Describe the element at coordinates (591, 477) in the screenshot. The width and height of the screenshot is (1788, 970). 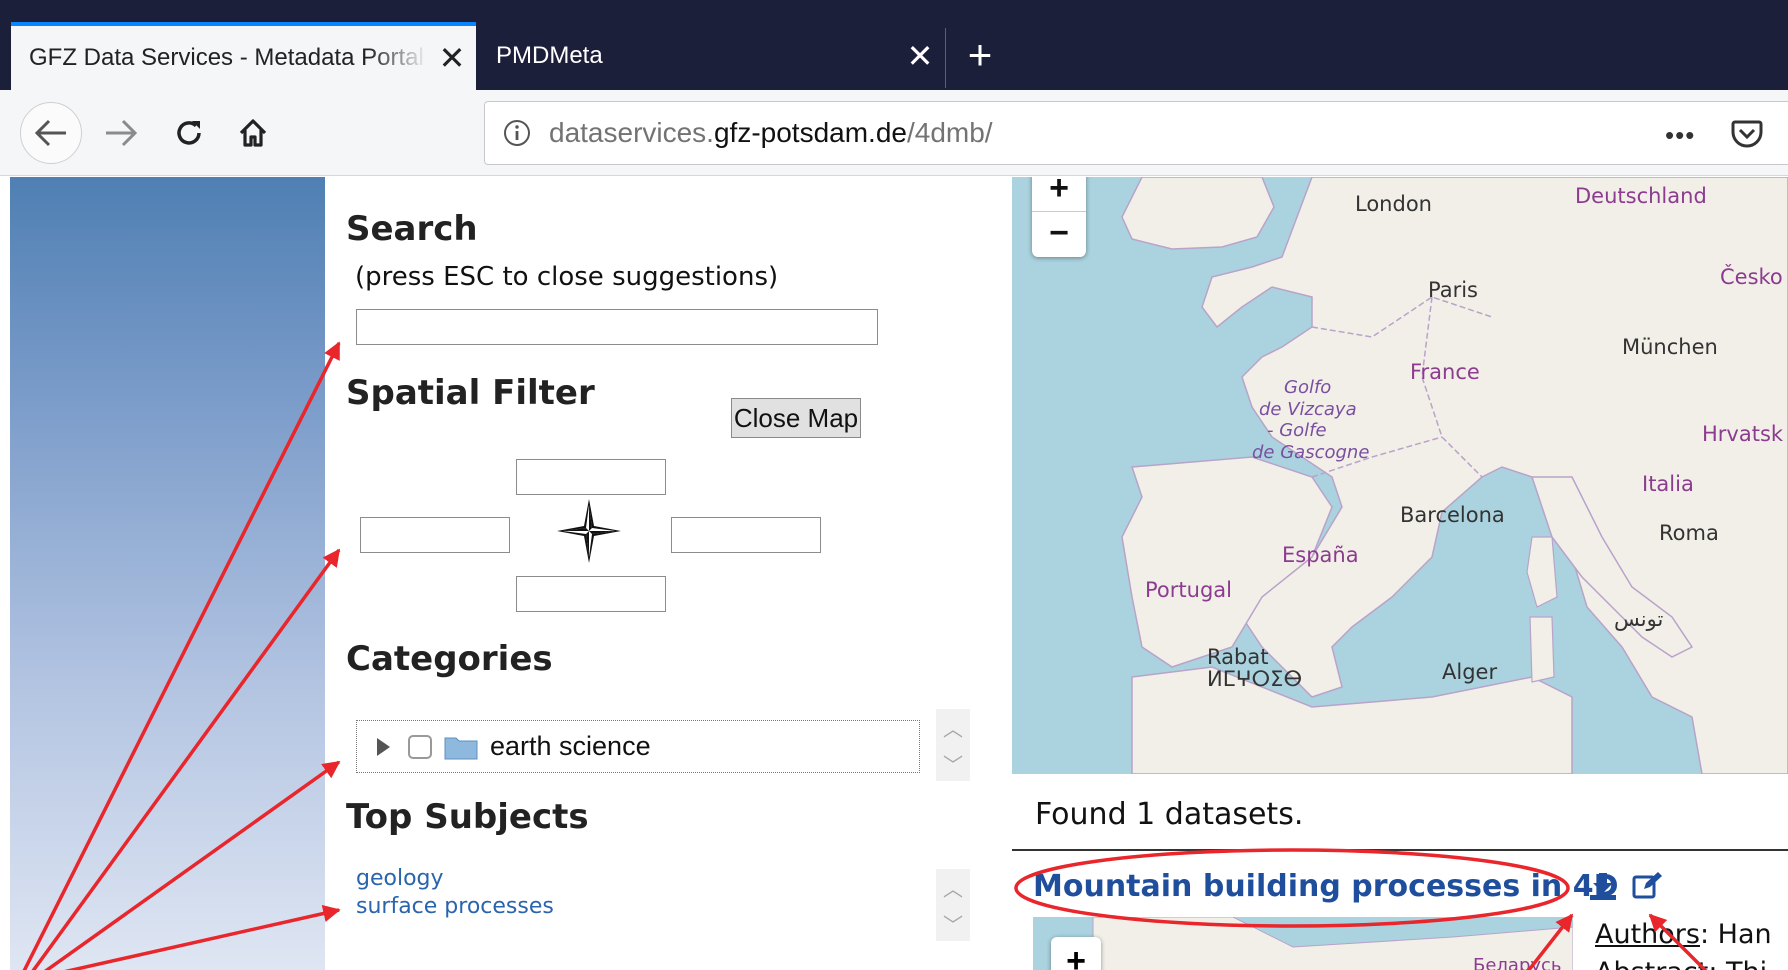
I see `north-input` at that location.